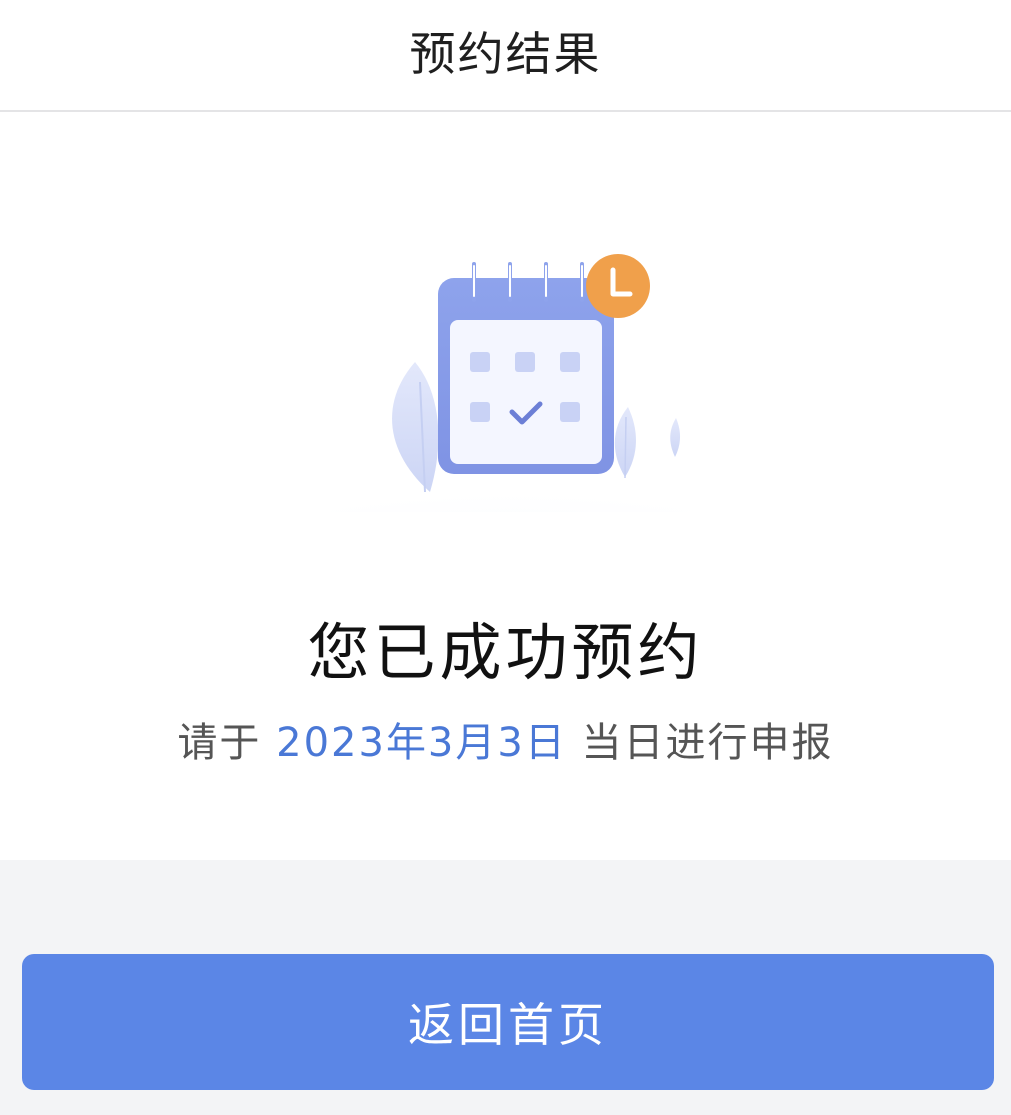  I want to click on instruction-suffix: 当日进行申报, so click(700, 743).